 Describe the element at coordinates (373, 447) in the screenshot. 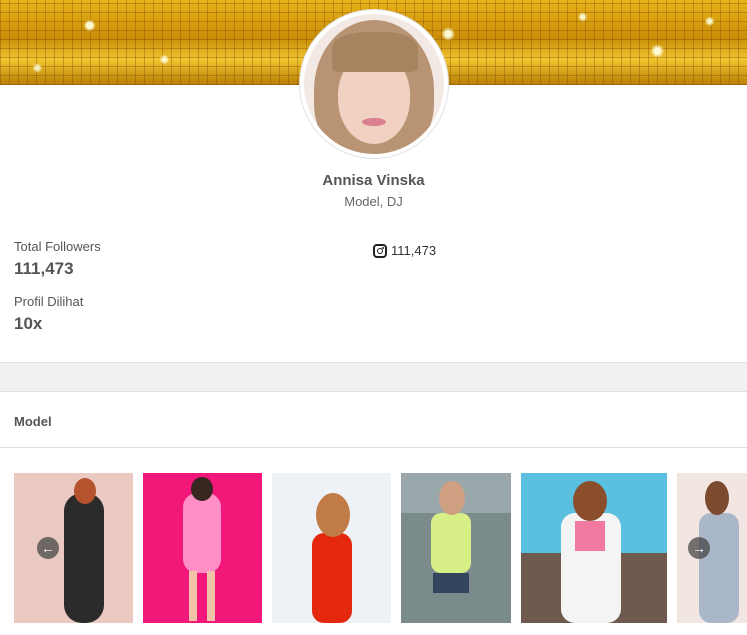

I see `section-divider-line` at that location.